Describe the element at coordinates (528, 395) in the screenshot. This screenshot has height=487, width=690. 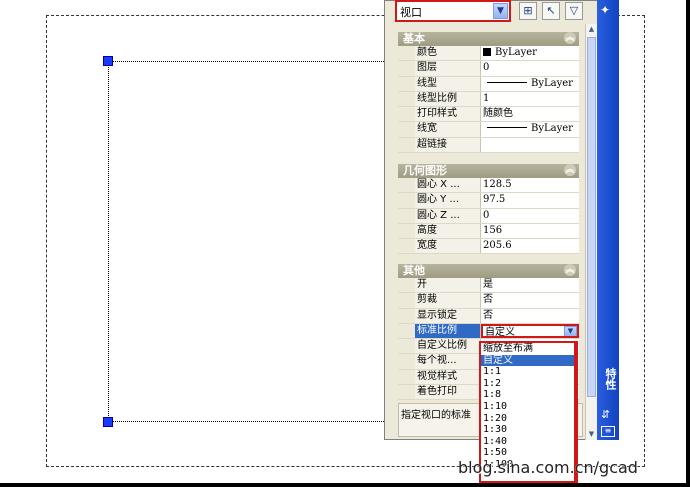
I see `dropdown-option: 1:8` at that location.